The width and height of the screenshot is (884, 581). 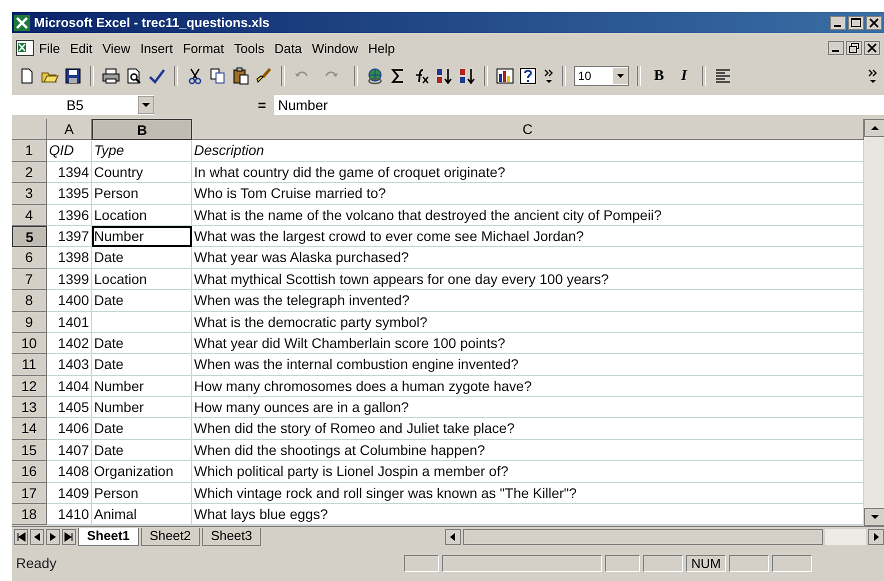 I want to click on table-cell: What was the largest crowd to ever come see Michael Jordan?, so click(x=528, y=237).